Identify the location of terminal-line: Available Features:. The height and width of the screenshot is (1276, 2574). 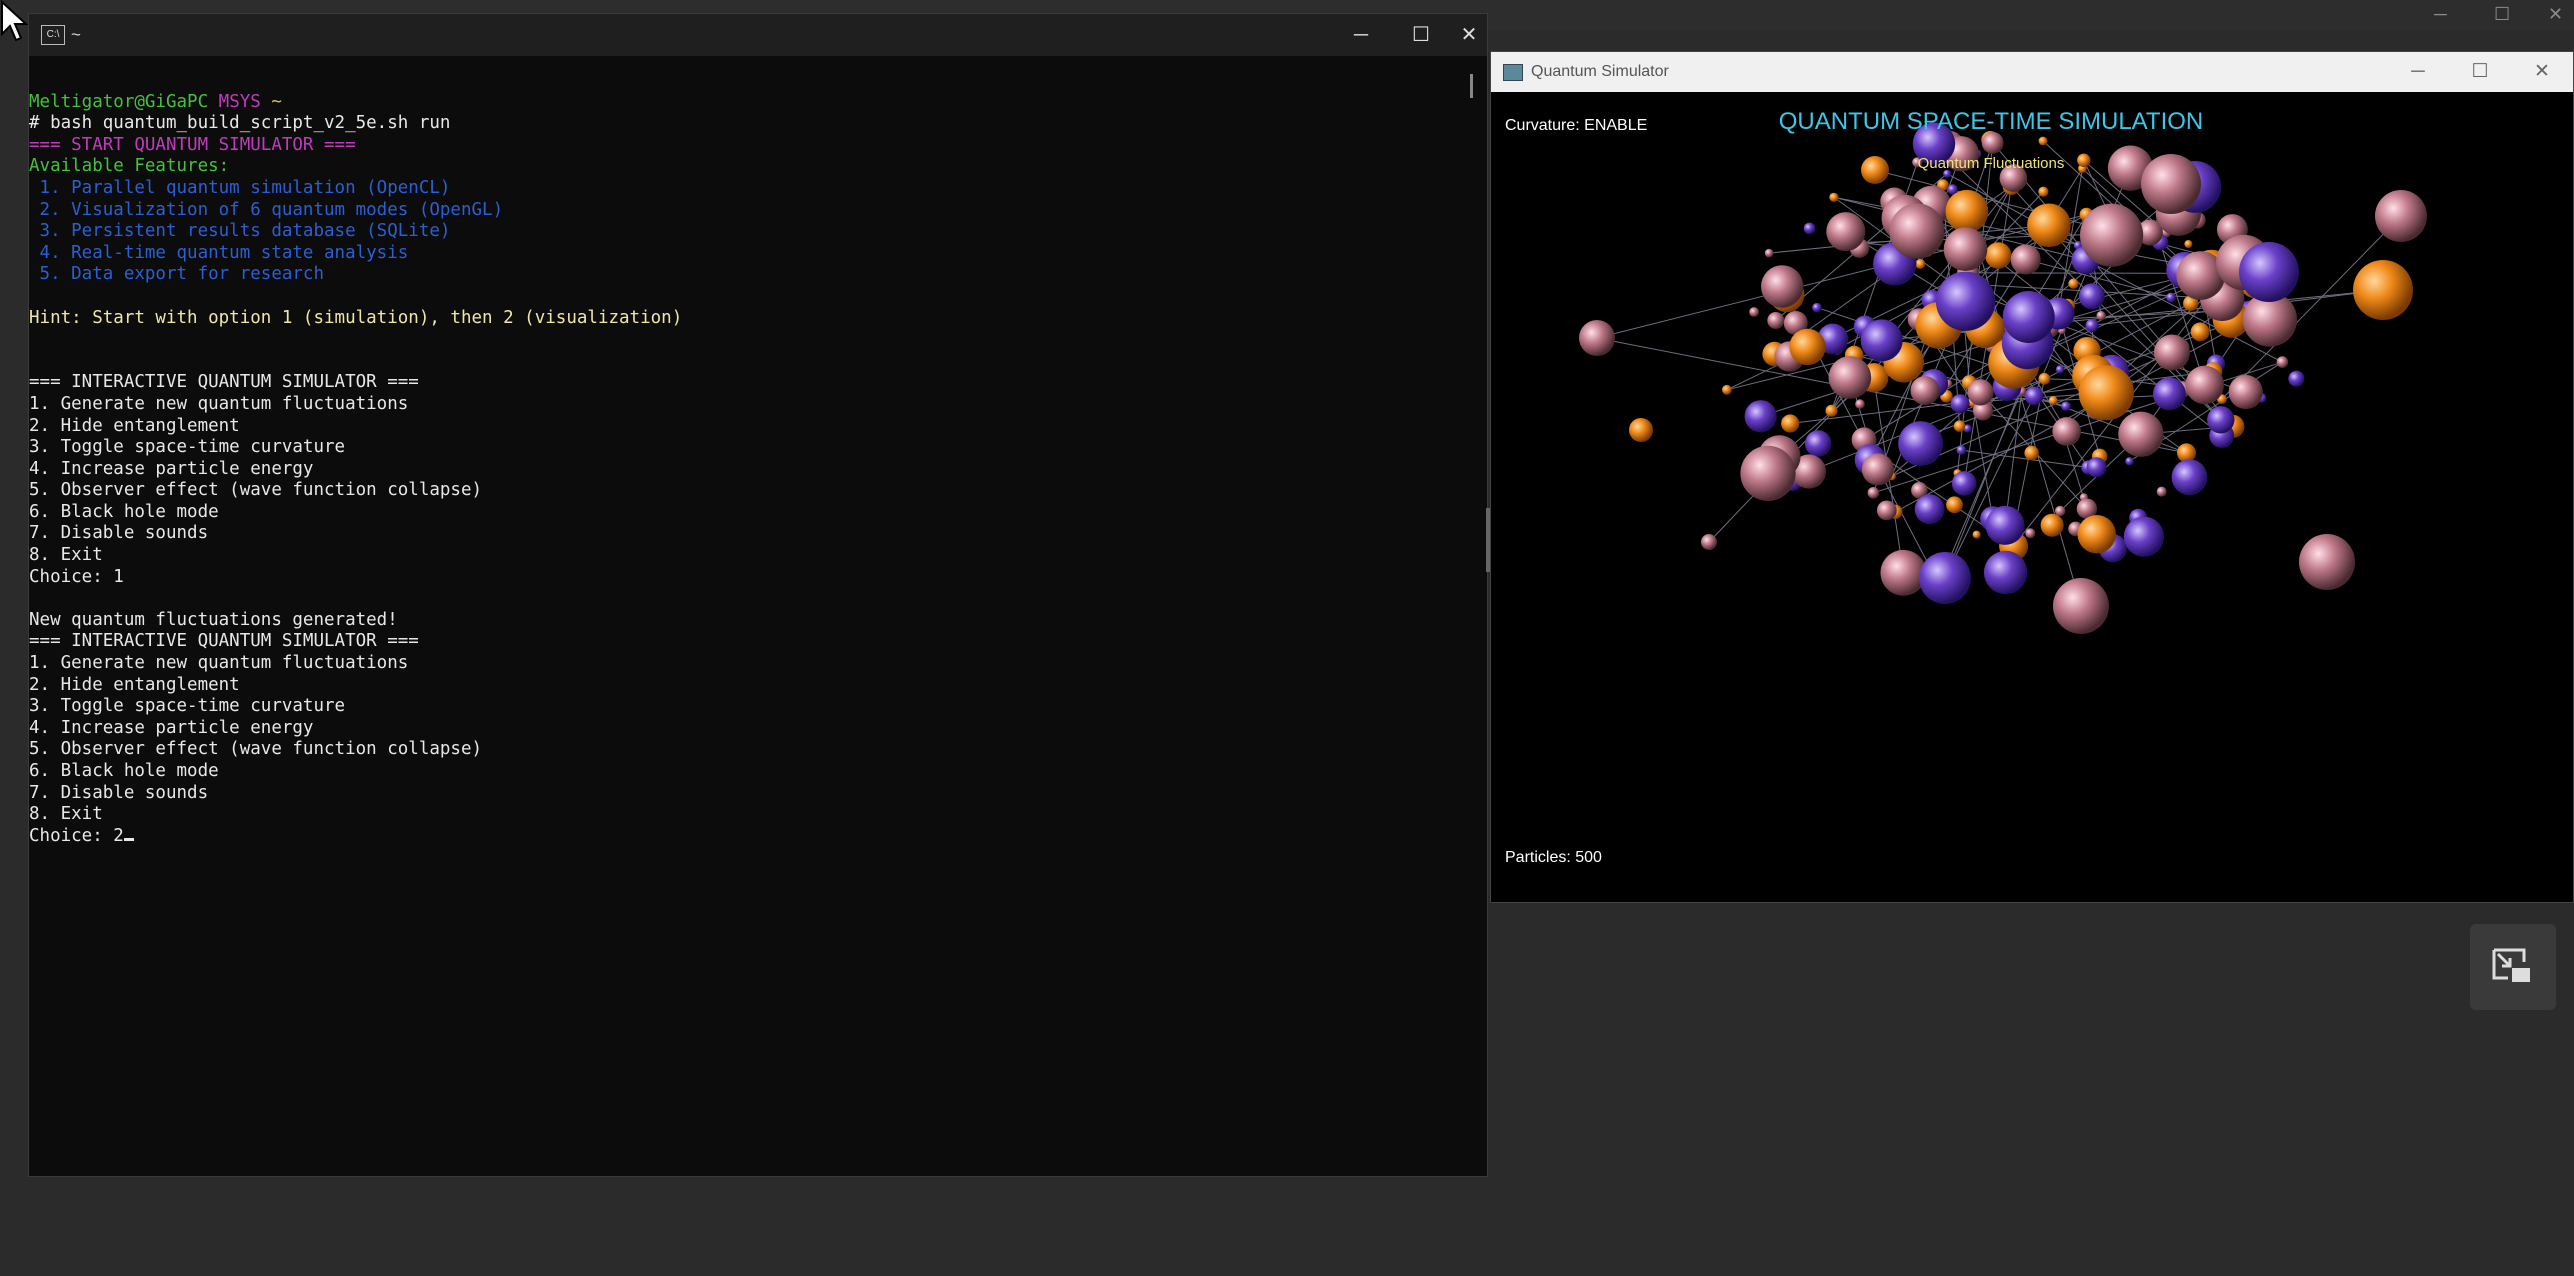
(749, 167).